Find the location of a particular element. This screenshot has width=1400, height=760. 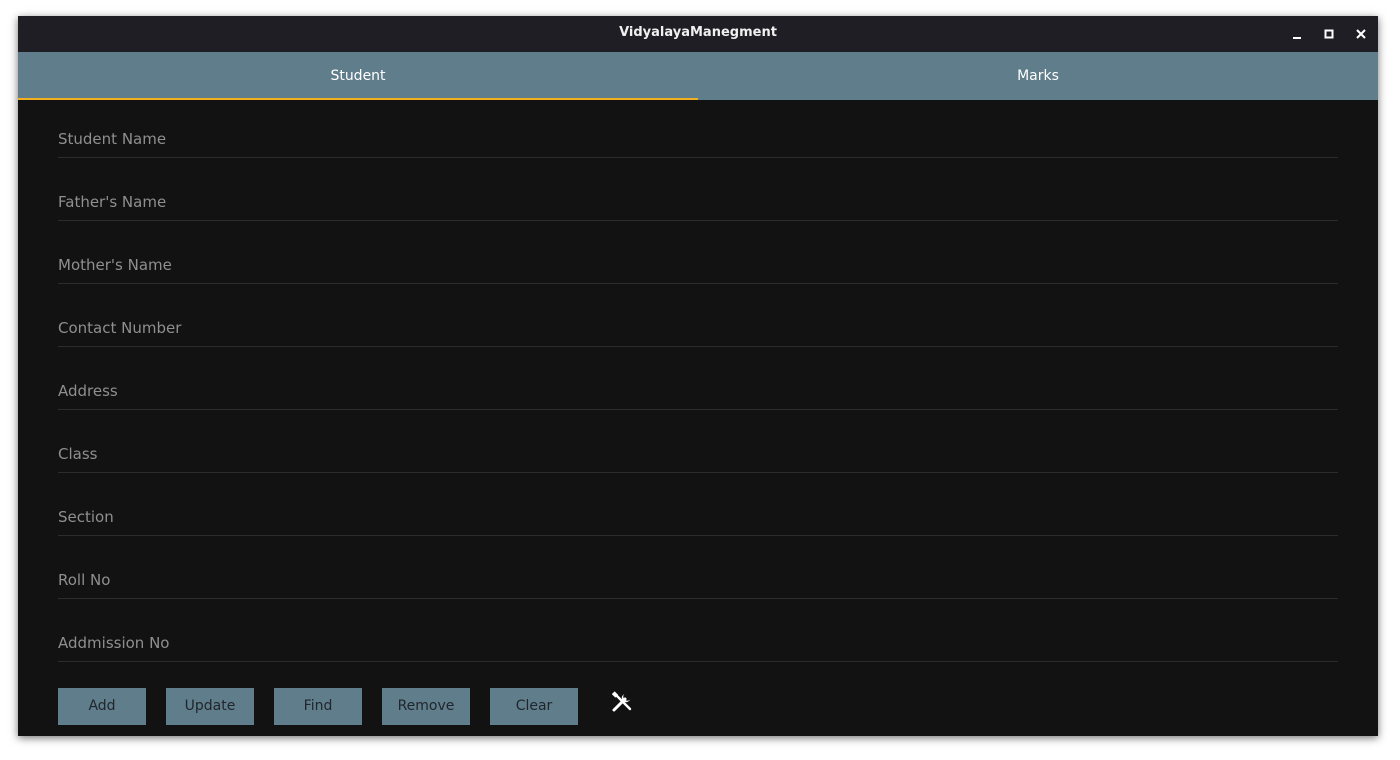

roll-no-field is located at coordinates (698, 578).